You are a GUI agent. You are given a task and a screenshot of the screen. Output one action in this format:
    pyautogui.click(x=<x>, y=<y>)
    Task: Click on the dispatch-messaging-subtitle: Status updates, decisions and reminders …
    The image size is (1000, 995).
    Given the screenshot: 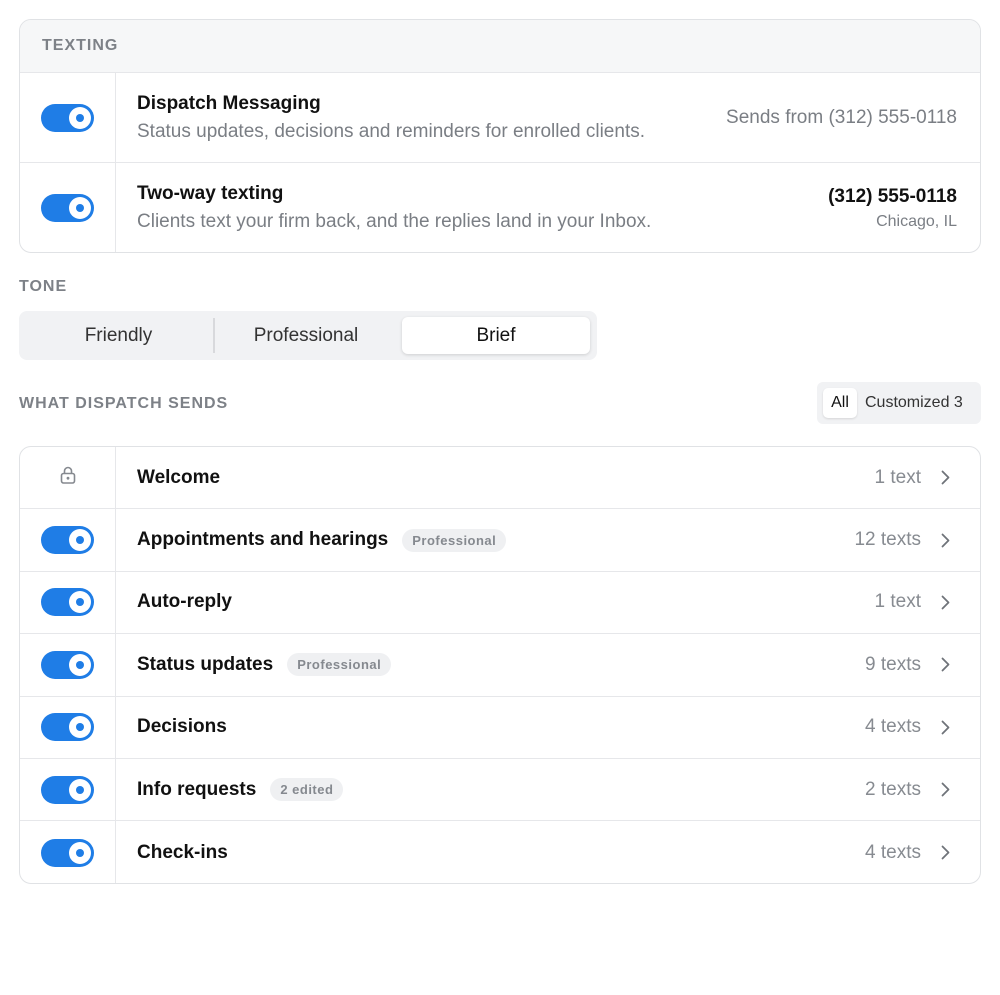 What is the action you would take?
    pyautogui.click(x=391, y=131)
    